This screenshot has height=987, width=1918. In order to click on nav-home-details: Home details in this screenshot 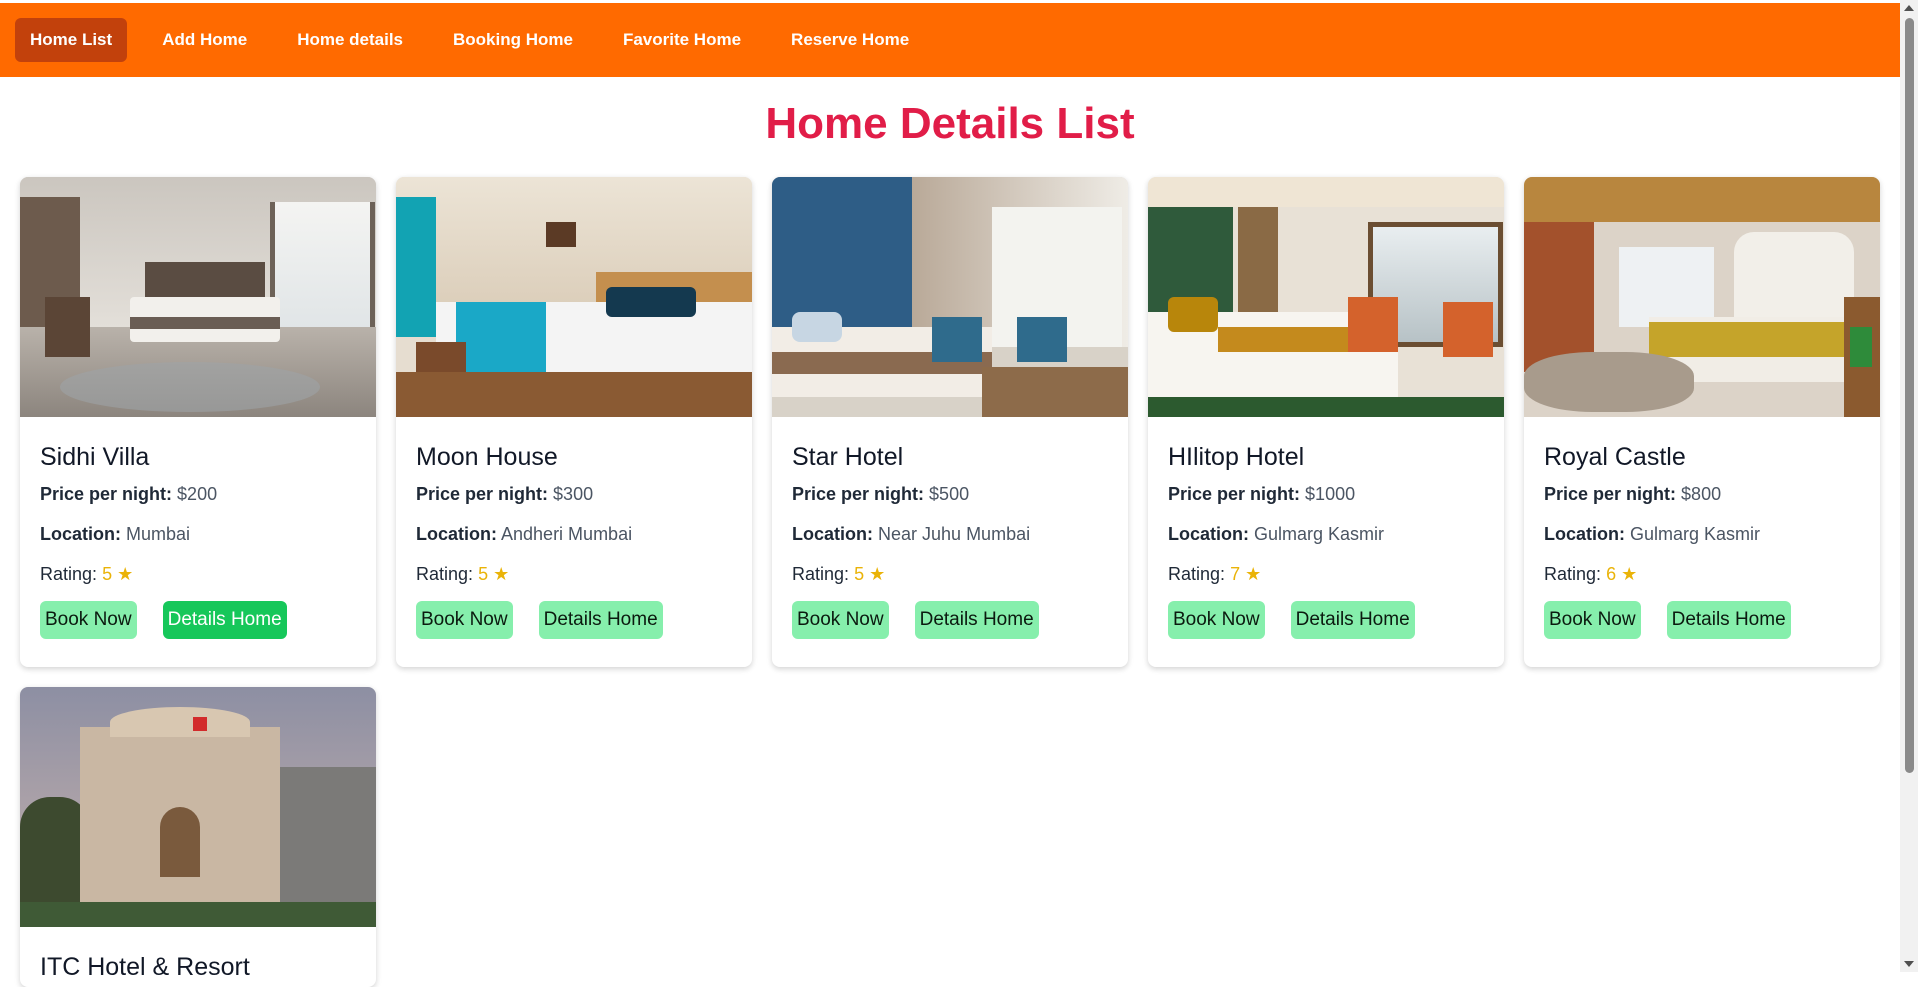, I will do `click(350, 40)`.